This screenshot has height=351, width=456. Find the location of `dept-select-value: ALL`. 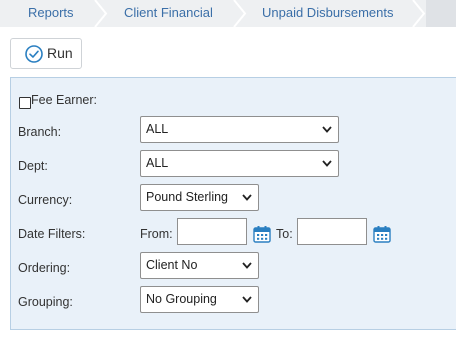

dept-select-value: ALL is located at coordinates (157, 163).